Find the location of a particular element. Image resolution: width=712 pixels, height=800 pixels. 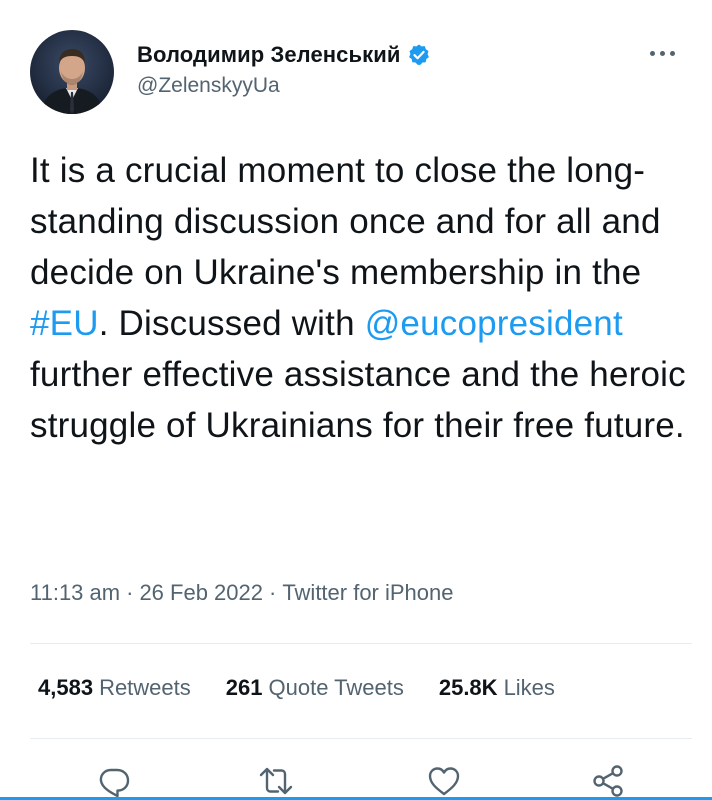

quote-tweets-stat: 261 Quote Tweets is located at coordinates (315, 688).